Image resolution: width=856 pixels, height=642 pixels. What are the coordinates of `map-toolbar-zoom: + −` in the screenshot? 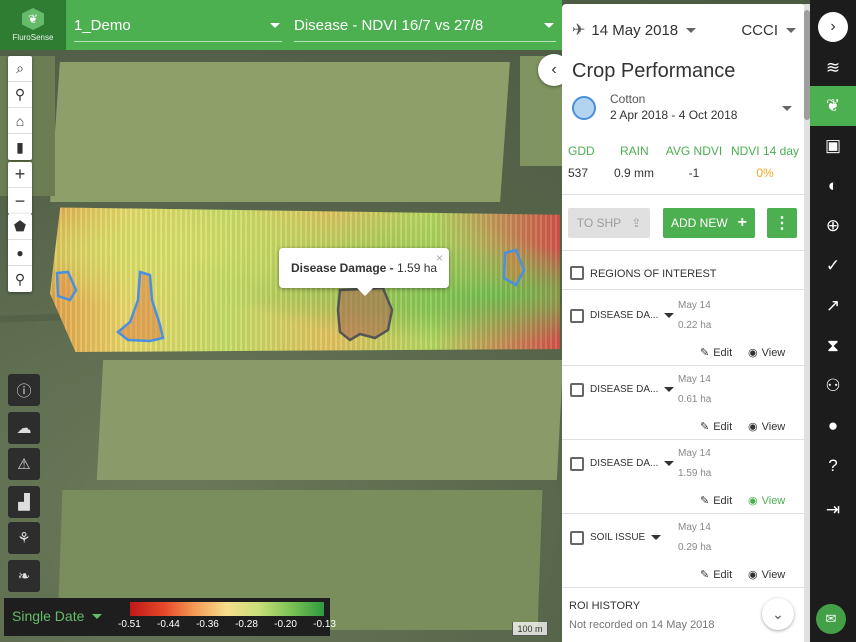 It's located at (20, 188).